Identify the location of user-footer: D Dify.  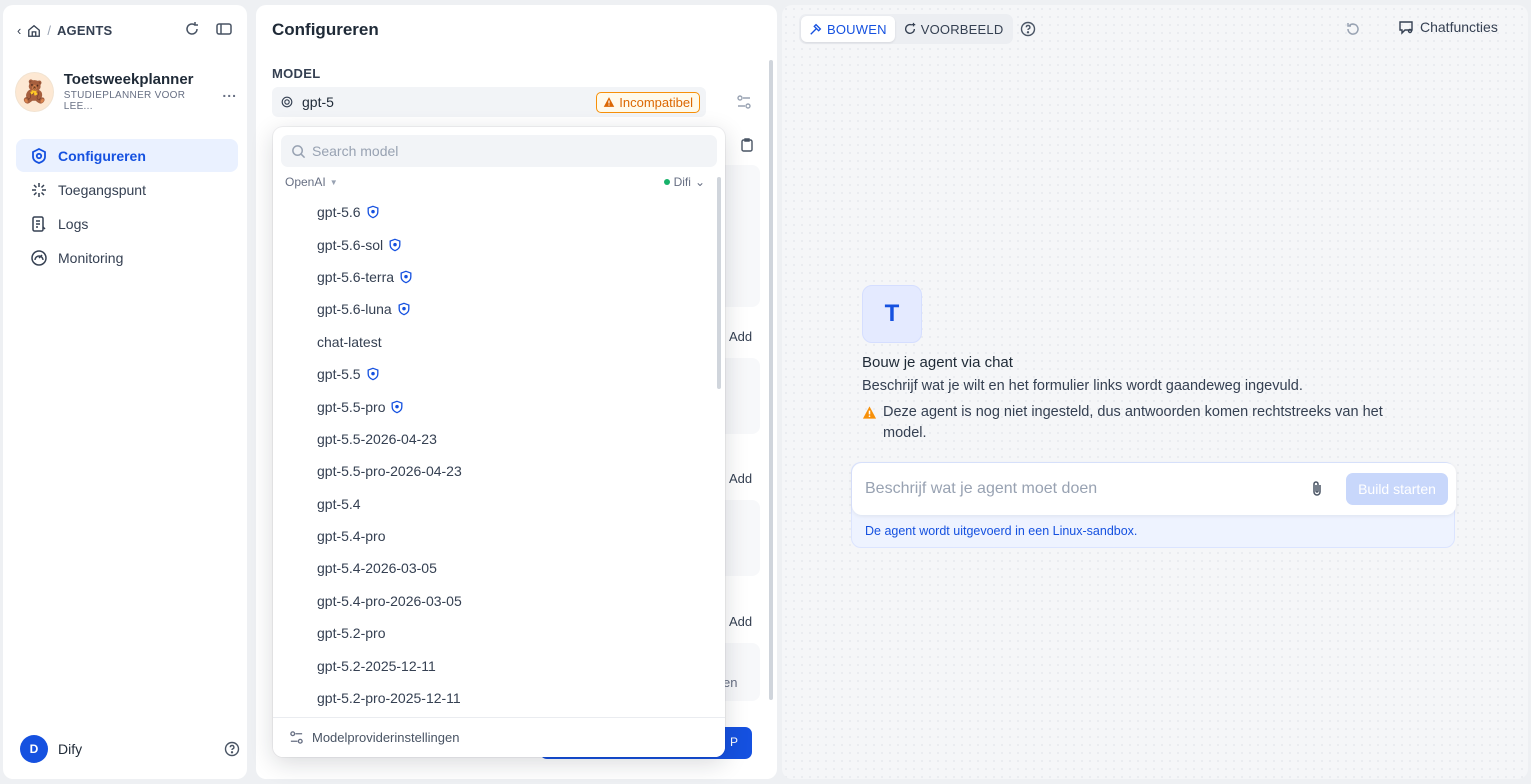
(130, 749).